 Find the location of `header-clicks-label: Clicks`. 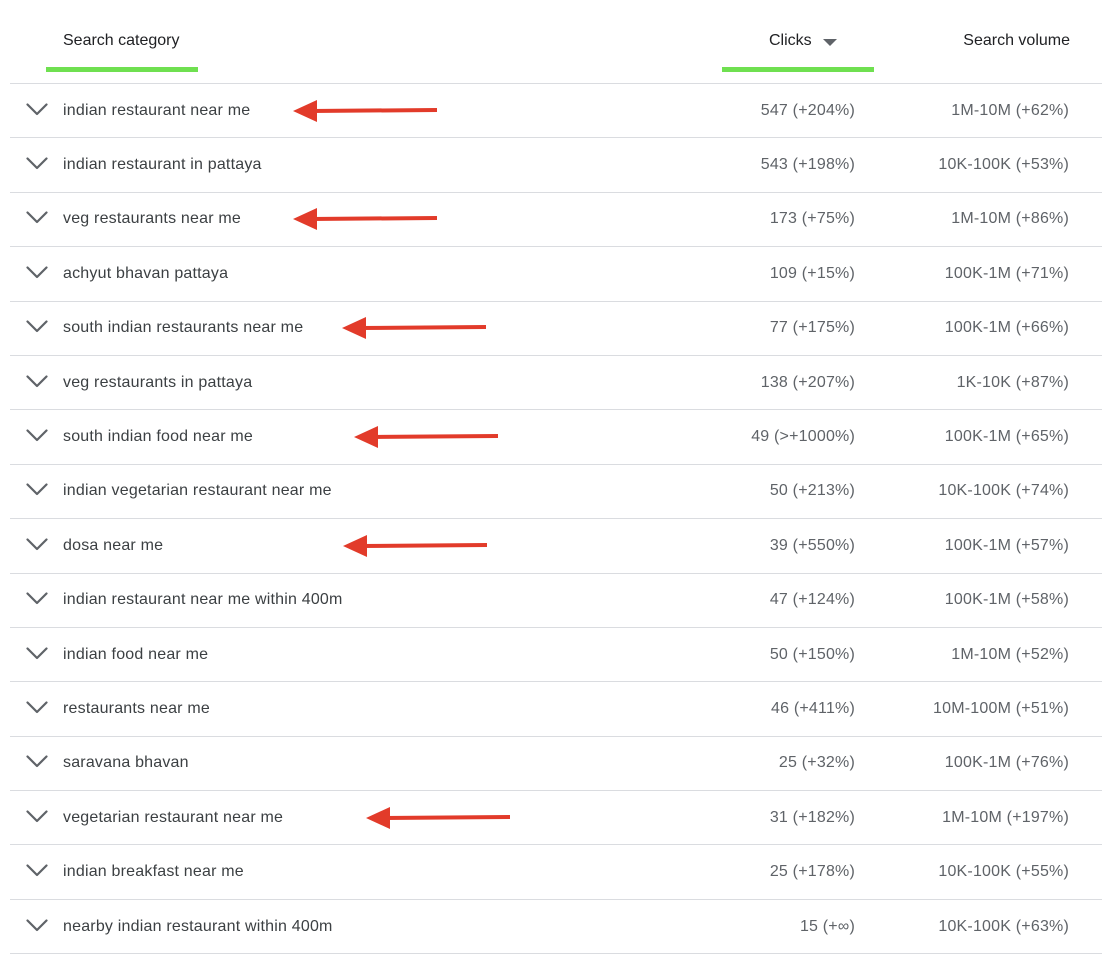

header-clicks-label: Clicks is located at coordinates (790, 40).